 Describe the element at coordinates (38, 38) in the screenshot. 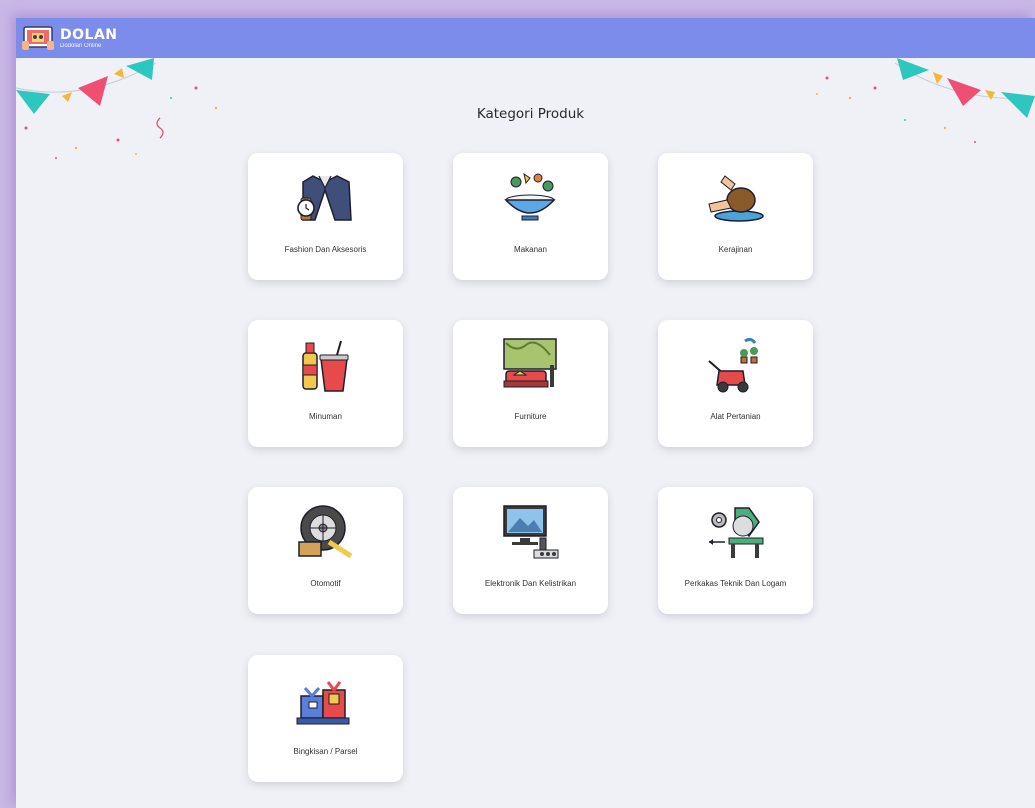

I see `logo-icon` at that location.